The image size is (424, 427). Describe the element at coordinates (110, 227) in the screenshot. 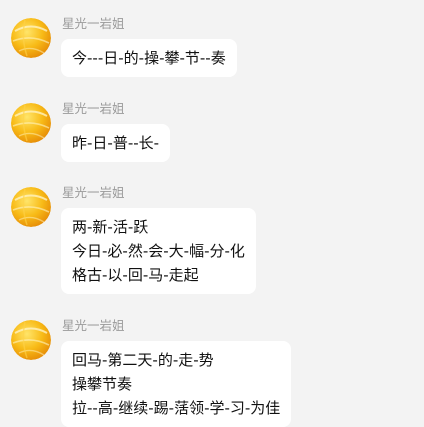

I see `message-line: 两-新-活-跃` at that location.